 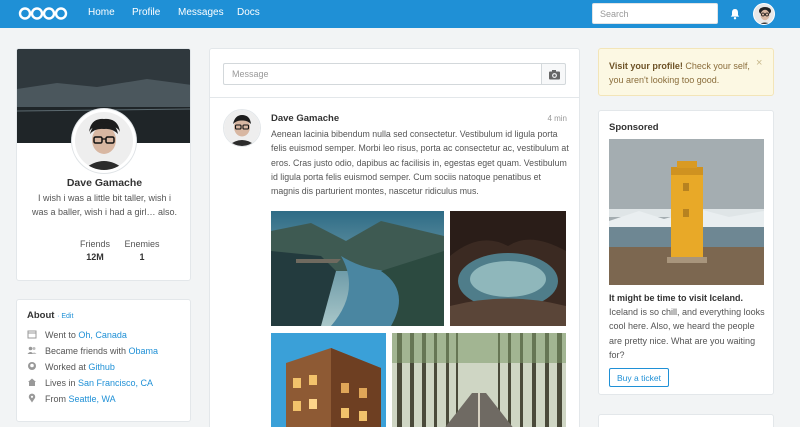 What do you see at coordinates (32, 350) in the screenshot?
I see `users-icon` at bounding box center [32, 350].